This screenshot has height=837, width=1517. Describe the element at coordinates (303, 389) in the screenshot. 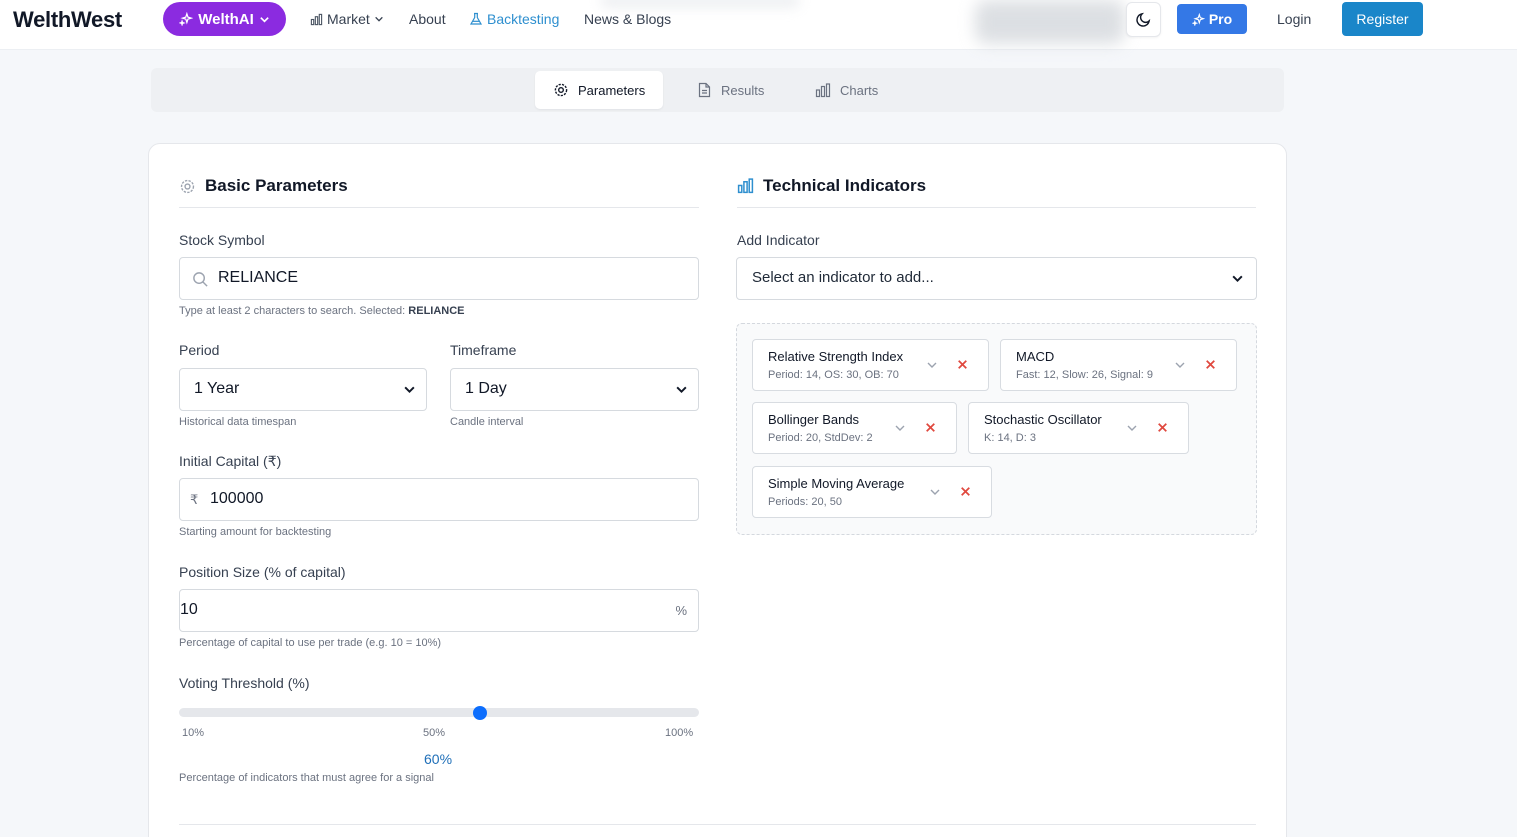

I see `period-select: 1 Year` at that location.